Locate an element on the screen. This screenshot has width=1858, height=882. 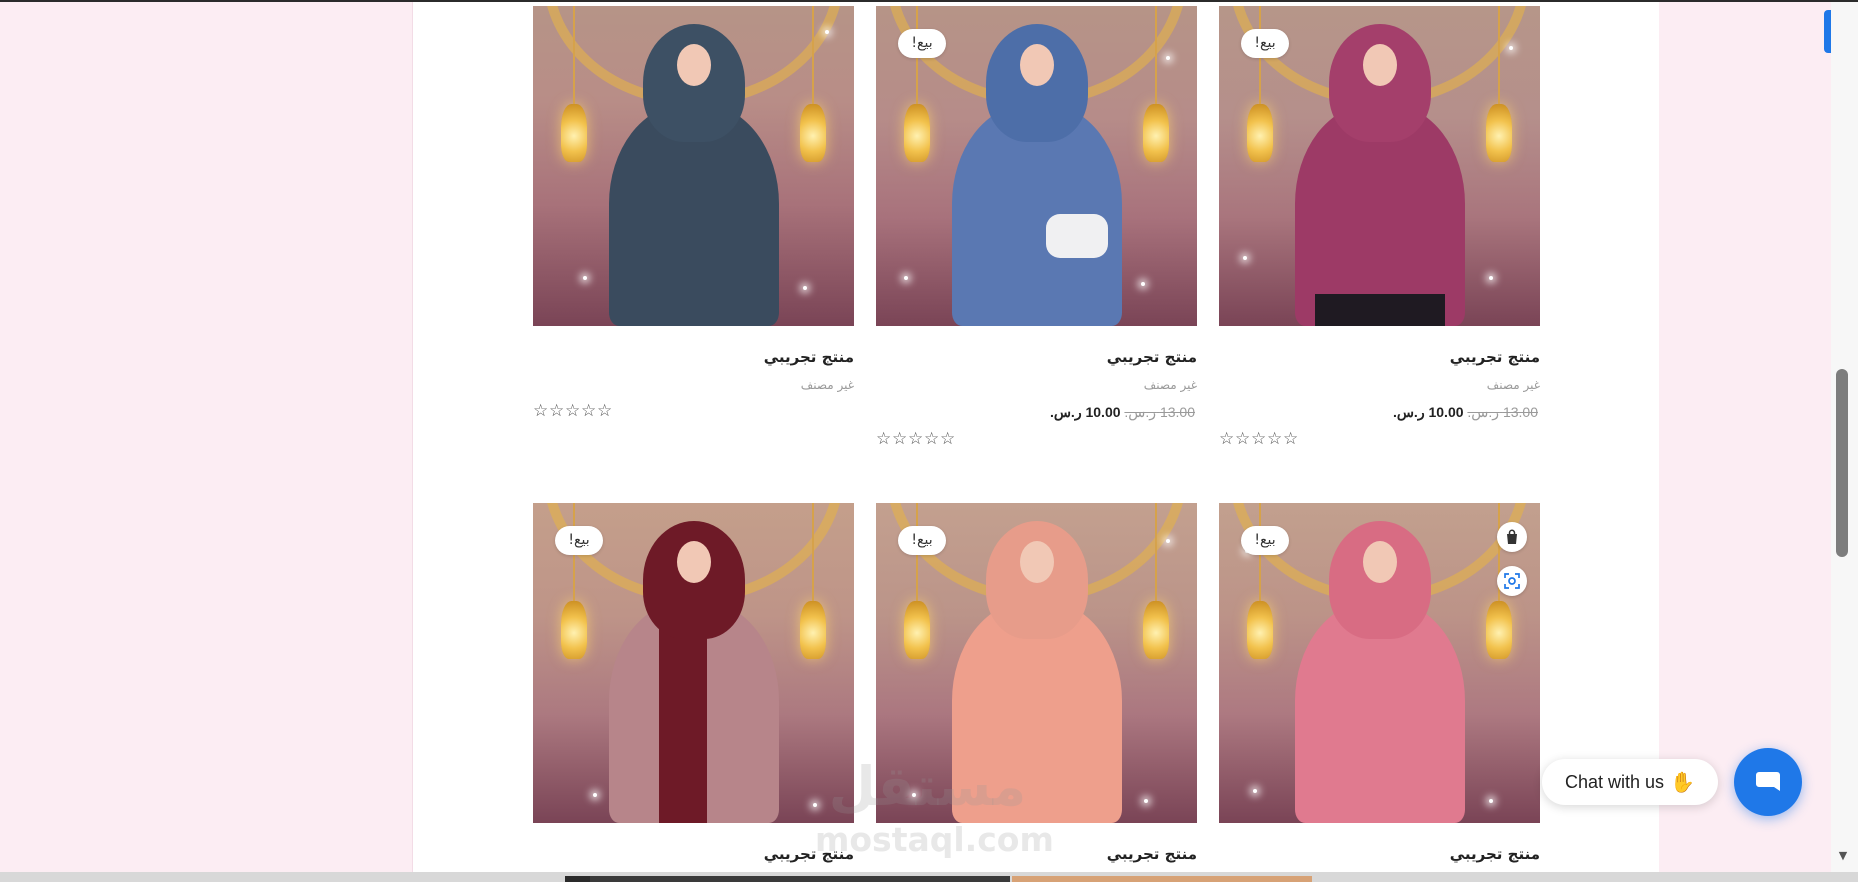
chat-launcher-button is located at coordinates (1768, 782).